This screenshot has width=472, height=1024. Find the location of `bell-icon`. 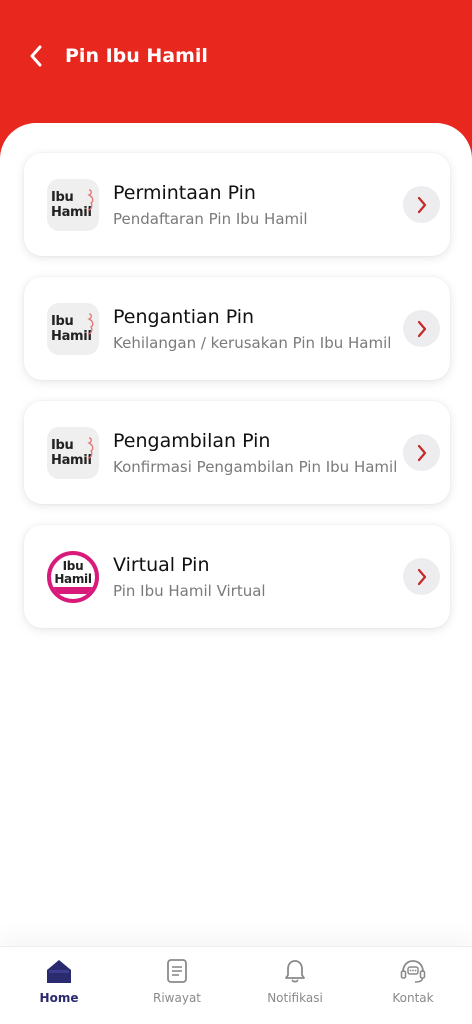

bell-icon is located at coordinates (295, 971).